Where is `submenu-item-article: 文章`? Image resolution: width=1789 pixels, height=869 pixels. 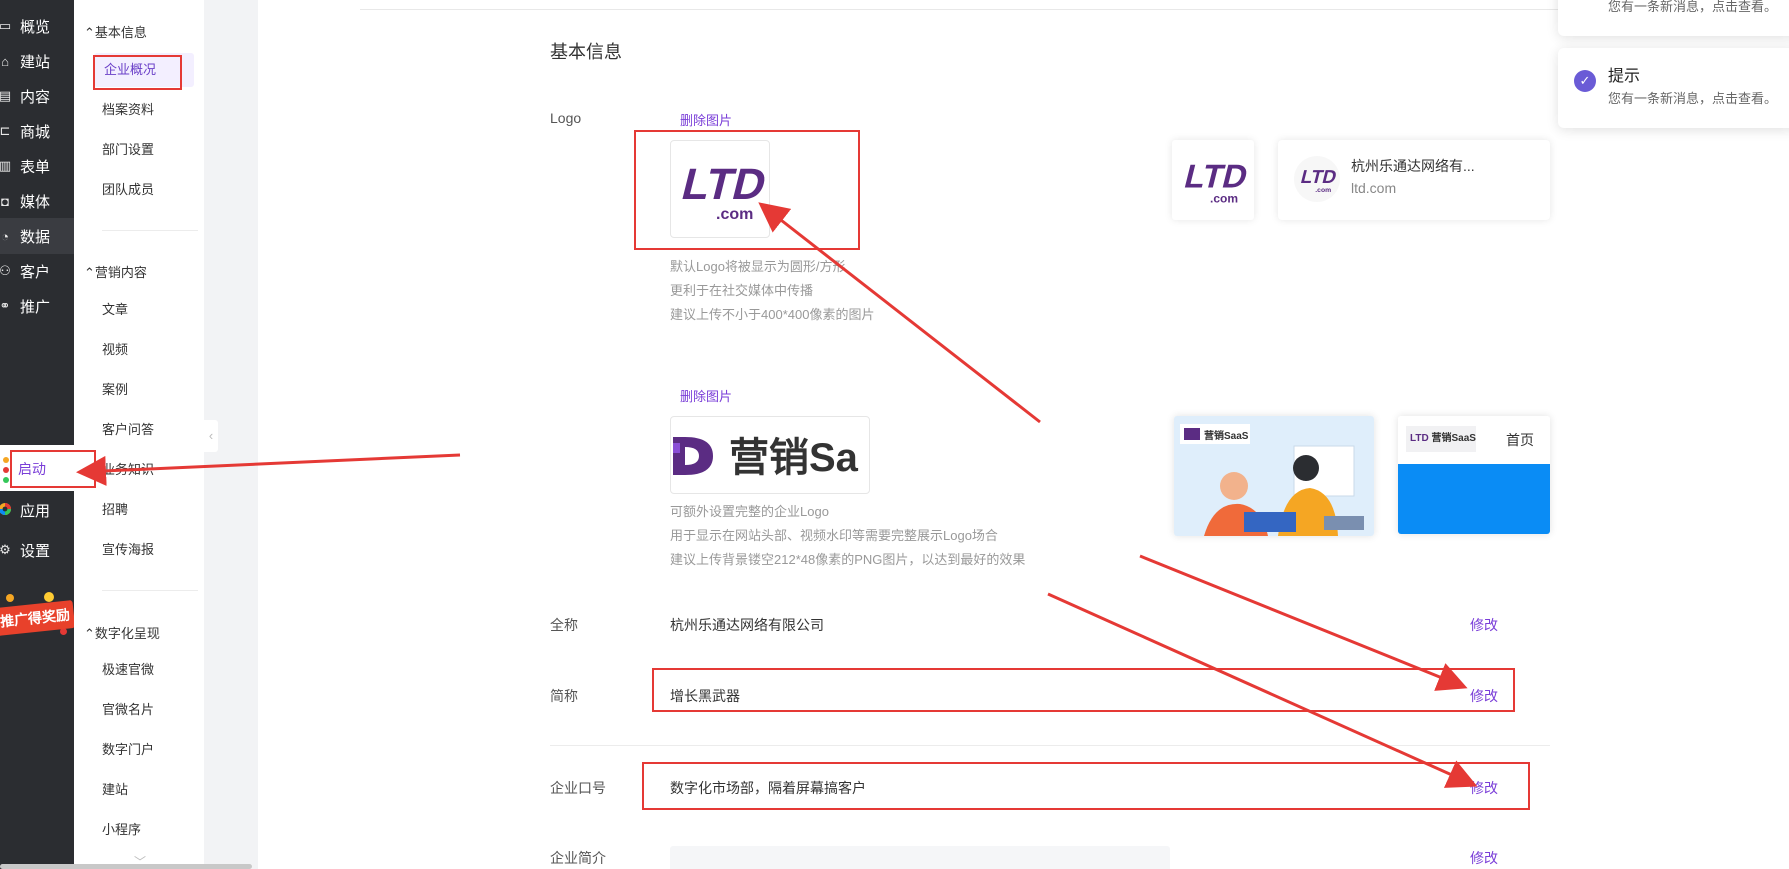
submenu-item-article: 文章 is located at coordinates (115, 310).